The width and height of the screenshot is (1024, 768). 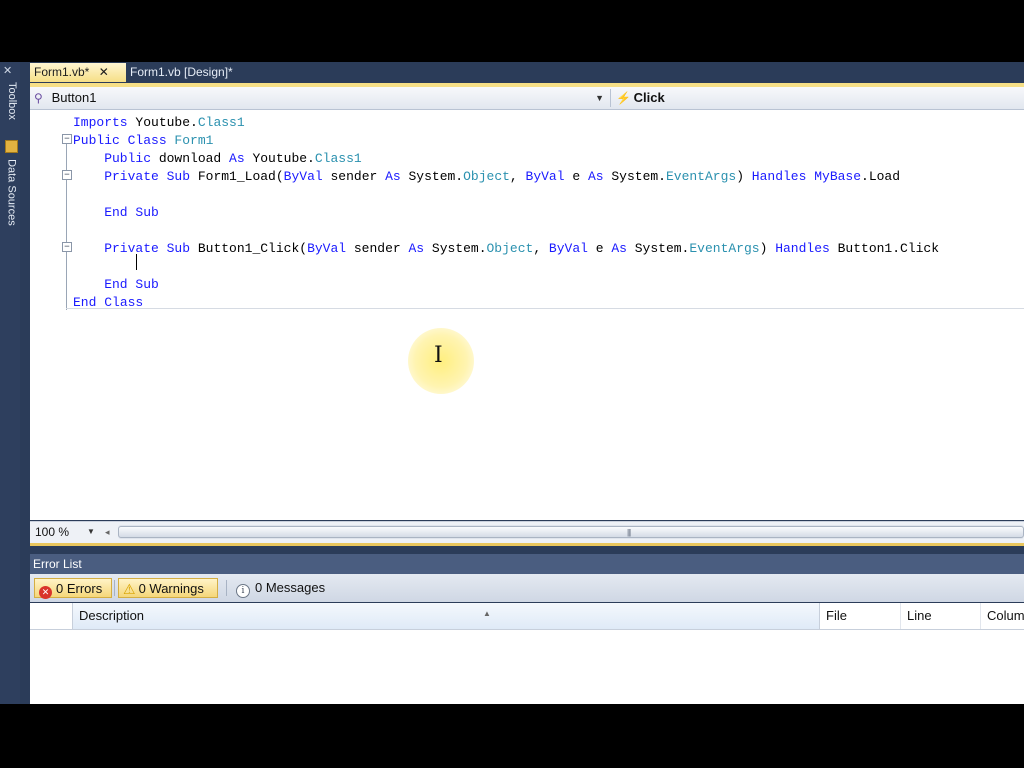 What do you see at coordinates (527, 564) in the screenshot?
I see `error-list-title: Error List` at bounding box center [527, 564].